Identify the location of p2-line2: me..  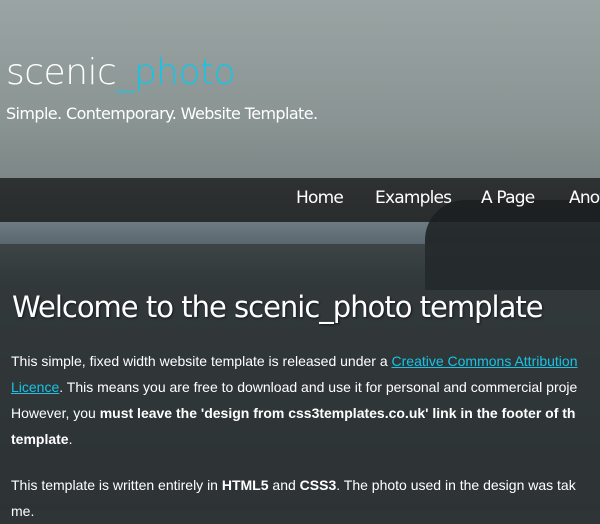
(23, 511).